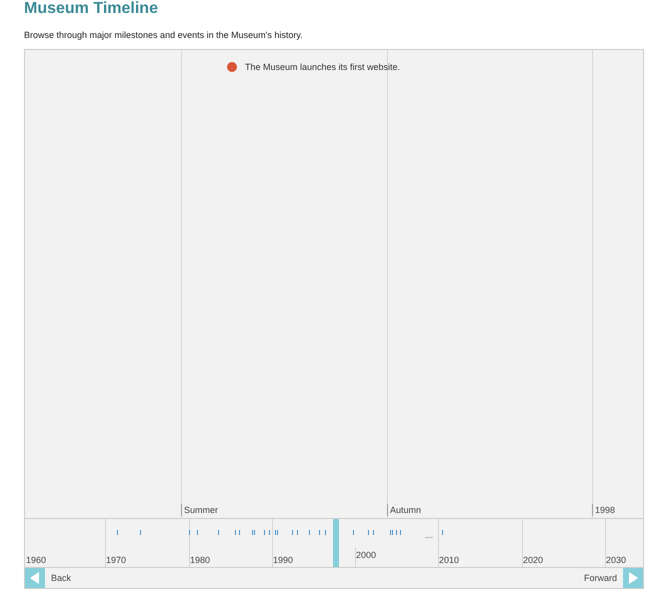  I want to click on year-label: 2030, so click(615, 560).